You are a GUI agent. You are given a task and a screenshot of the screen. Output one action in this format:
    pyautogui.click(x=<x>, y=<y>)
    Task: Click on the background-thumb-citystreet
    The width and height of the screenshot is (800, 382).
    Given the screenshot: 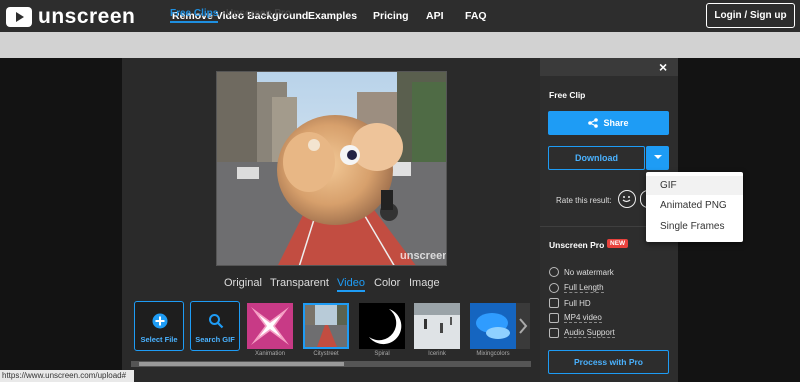 What is the action you would take?
    pyautogui.click(x=326, y=326)
    